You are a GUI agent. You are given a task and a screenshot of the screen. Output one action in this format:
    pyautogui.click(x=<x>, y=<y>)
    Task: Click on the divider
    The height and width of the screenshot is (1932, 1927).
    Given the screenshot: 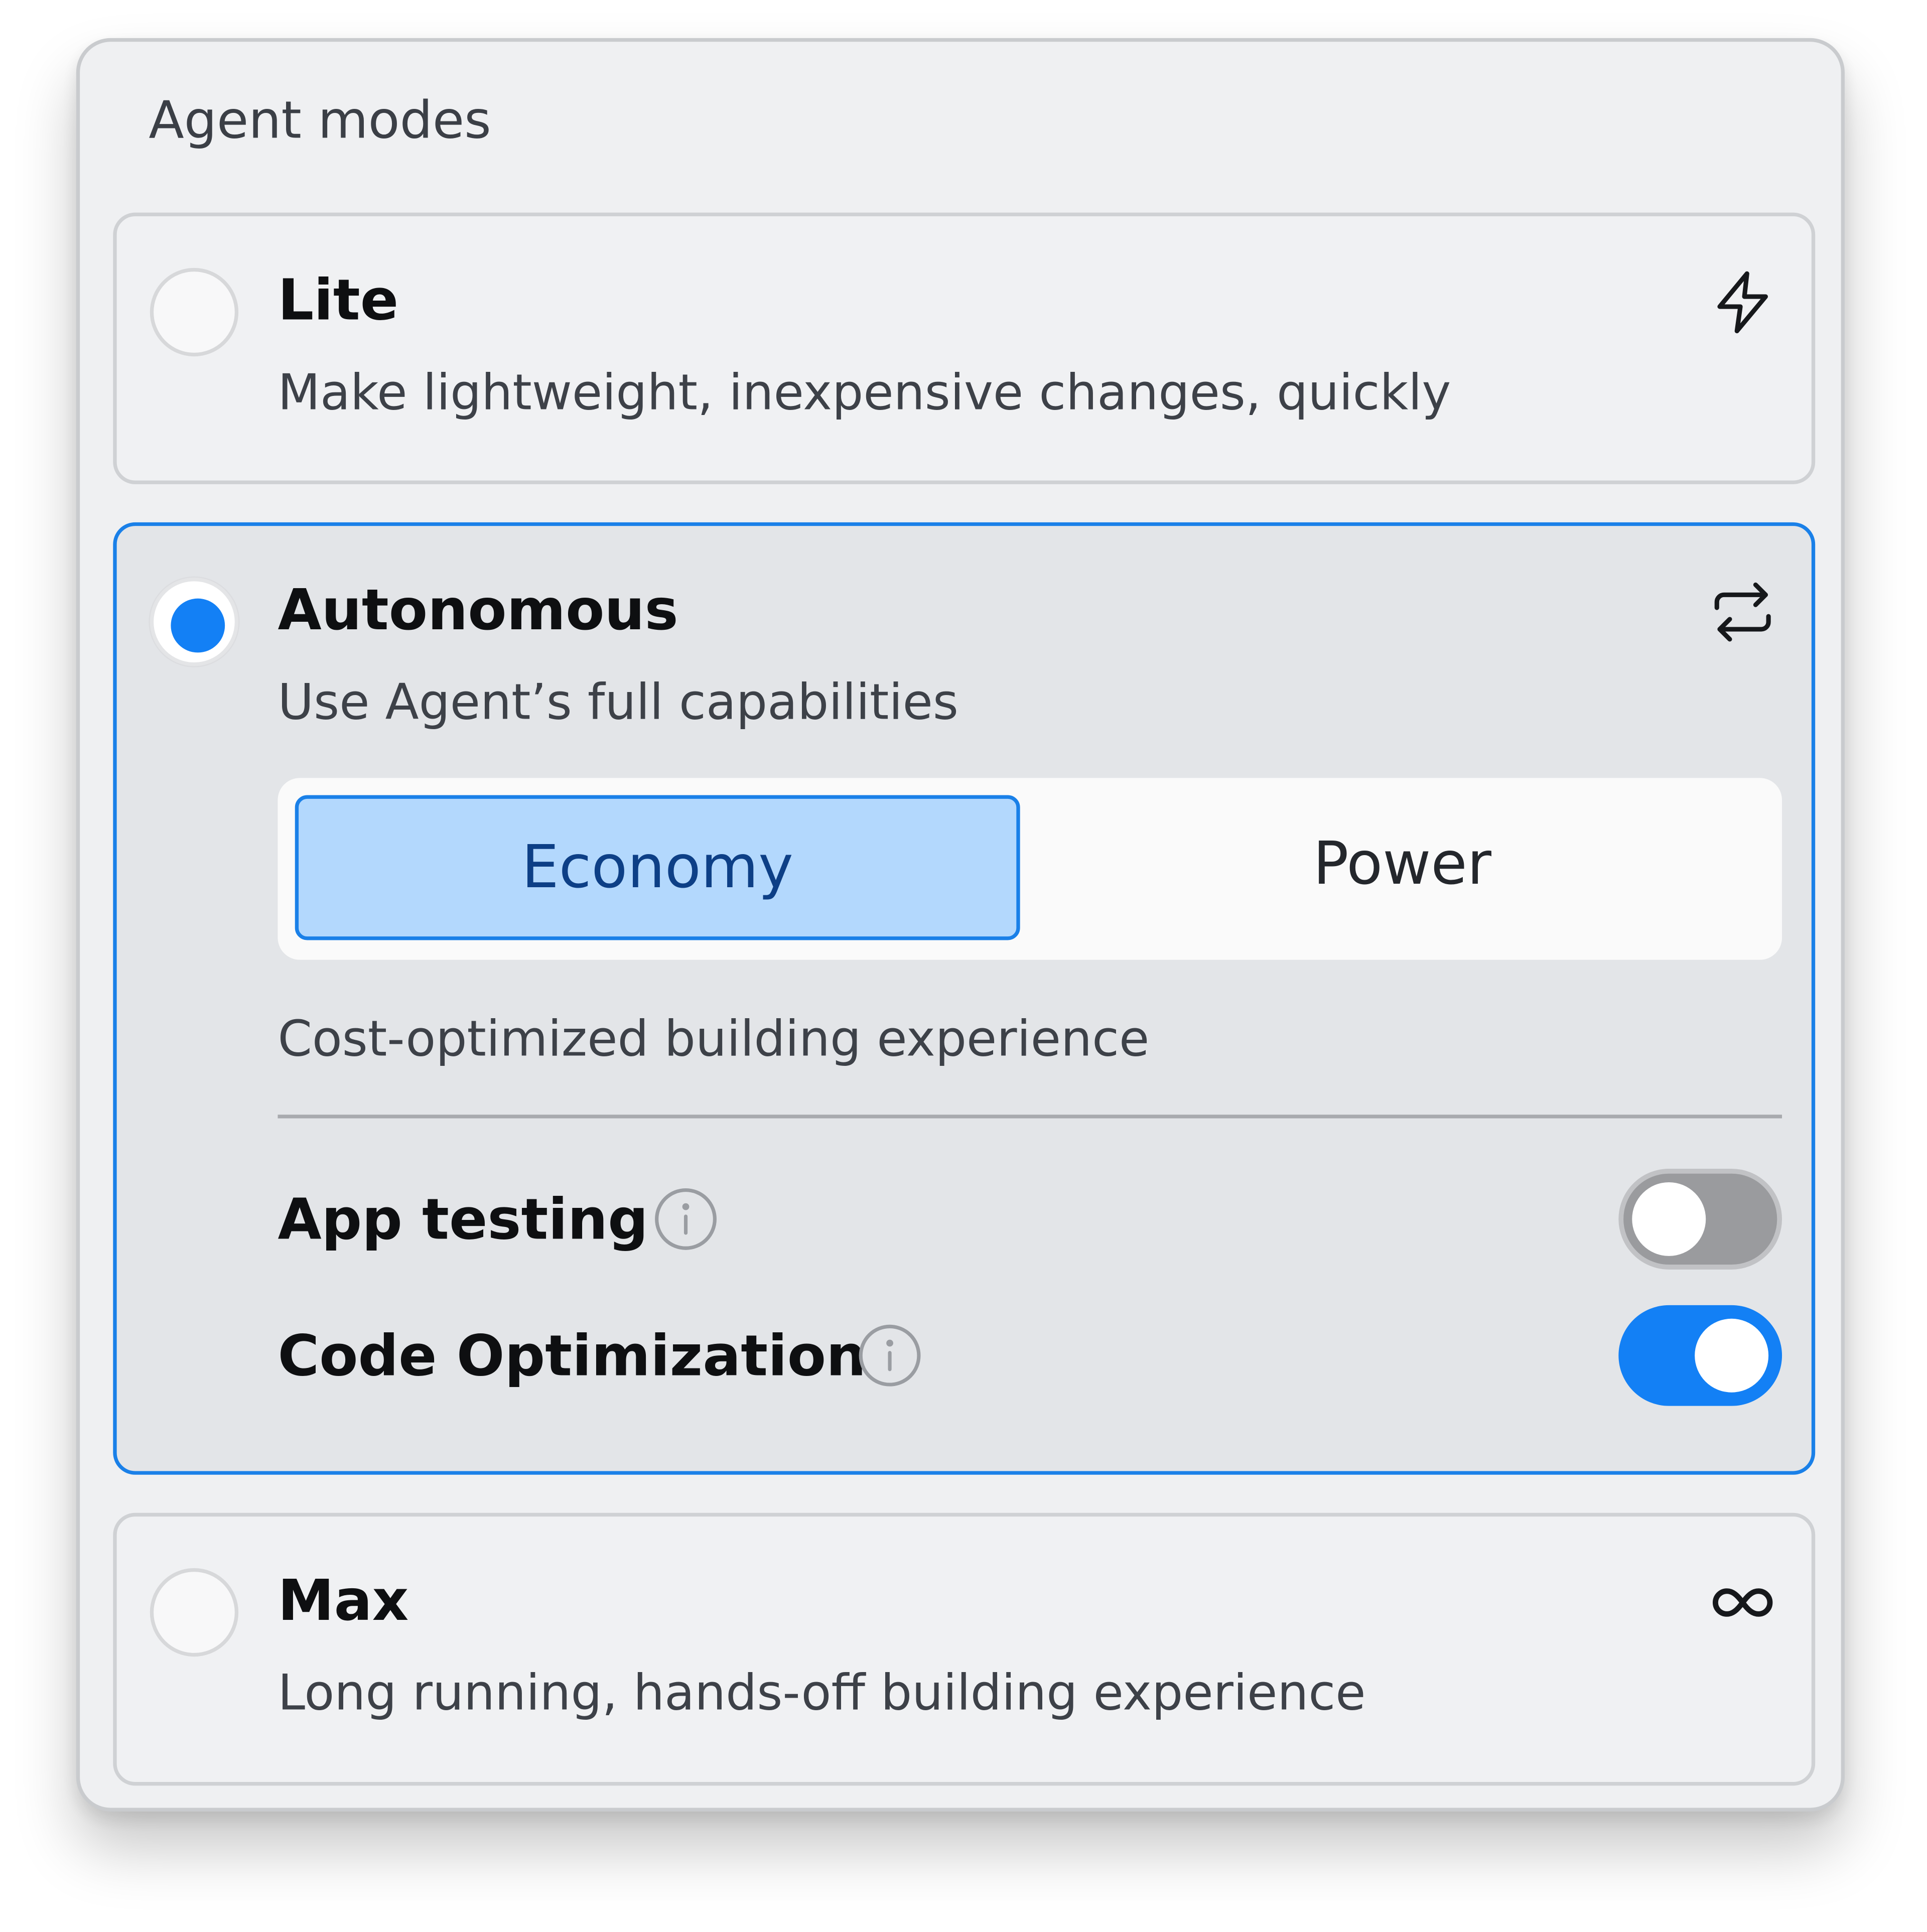 What is the action you would take?
    pyautogui.click(x=1030, y=1117)
    